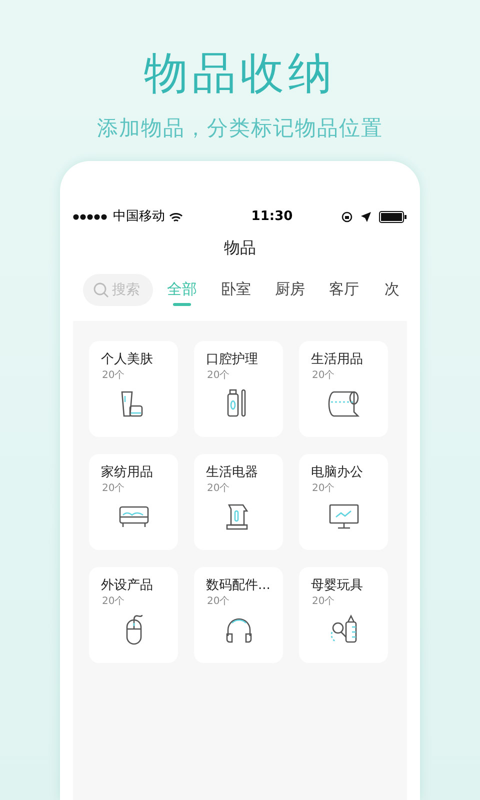 This screenshot has height=800, width=480. Describe the element at coordinates (238, 389) in the screenshot. I see `category-card: 口腔护理 20个` at that location.